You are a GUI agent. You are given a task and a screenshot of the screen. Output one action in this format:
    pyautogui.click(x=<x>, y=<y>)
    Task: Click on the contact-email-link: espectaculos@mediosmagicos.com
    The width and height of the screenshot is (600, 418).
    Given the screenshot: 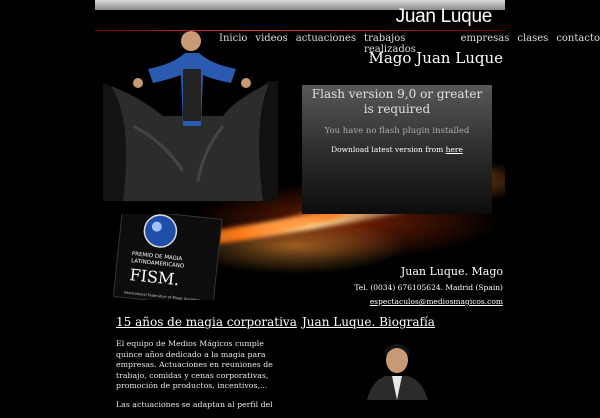 What is the action you would take?
    pyautogui.click(x=436, y=301)
    